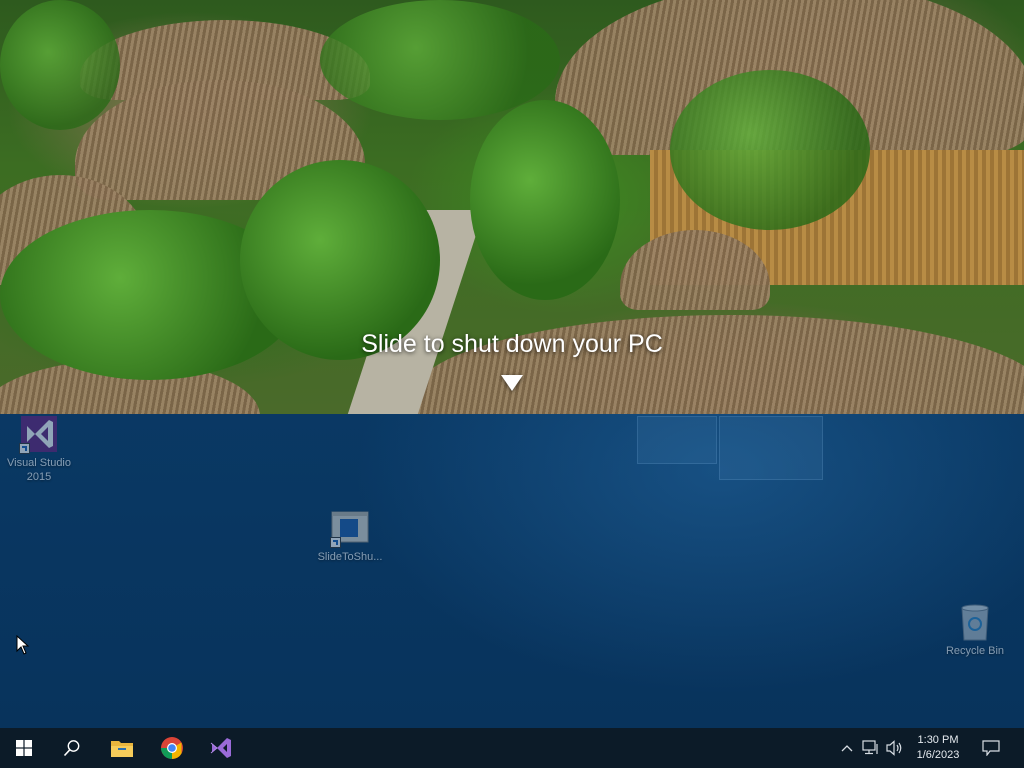  I want to click on network-icon, so click(870, 747).